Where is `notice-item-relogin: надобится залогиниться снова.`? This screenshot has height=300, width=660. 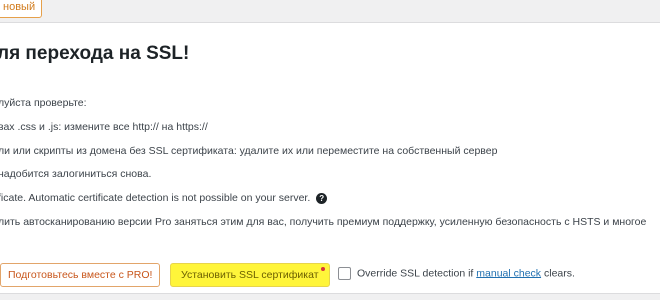
notice-item-relogin: надобится залогиниться снова. is located at coordinates (76, 174).